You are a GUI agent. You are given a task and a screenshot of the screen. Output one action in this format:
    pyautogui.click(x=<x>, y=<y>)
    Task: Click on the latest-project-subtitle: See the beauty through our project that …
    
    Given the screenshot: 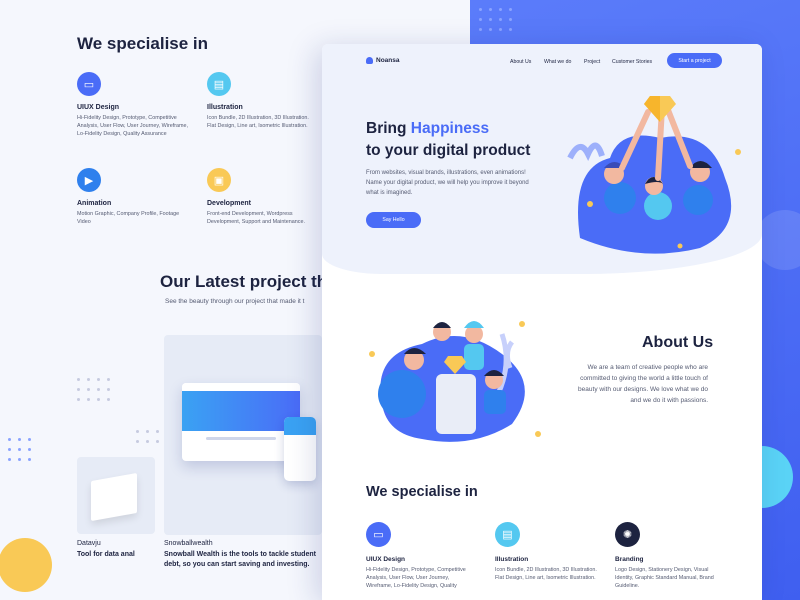 What is the action you would take?
    pyautogui.click(x=235, y=301)
    